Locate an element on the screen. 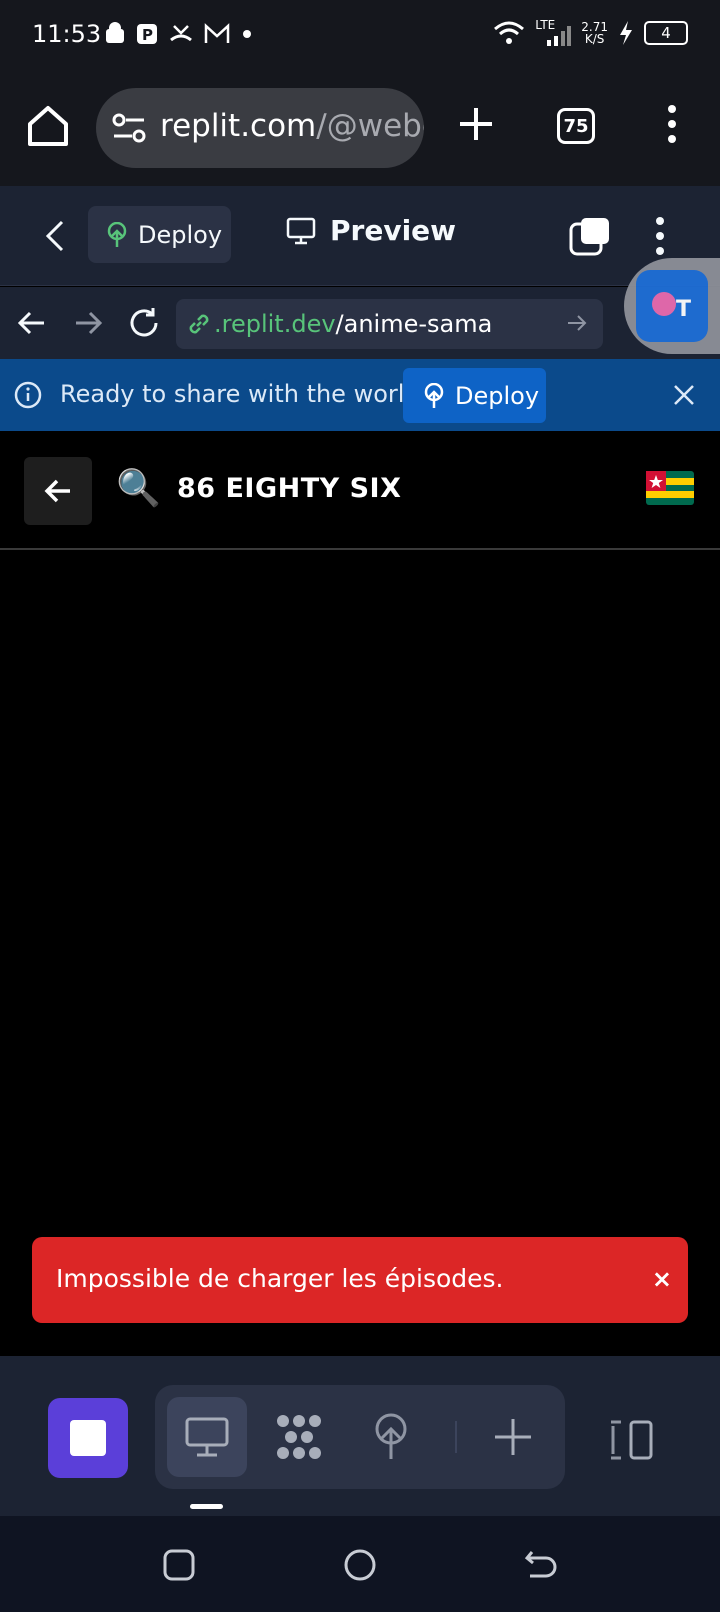 The image size is (720, 1612). preview-url-domain: .replit.dev is located at coordinates (275, 324).